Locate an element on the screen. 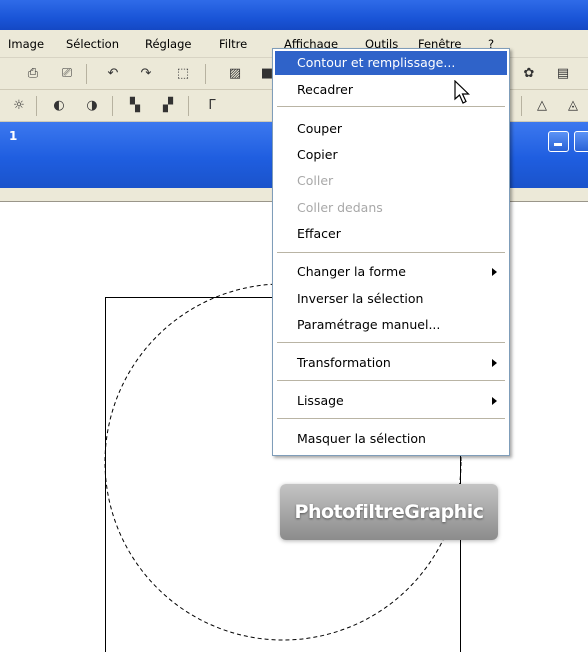 This screenshot has width=588, height=652. print-icon: ⎙ is located at coordinates (33, 73).